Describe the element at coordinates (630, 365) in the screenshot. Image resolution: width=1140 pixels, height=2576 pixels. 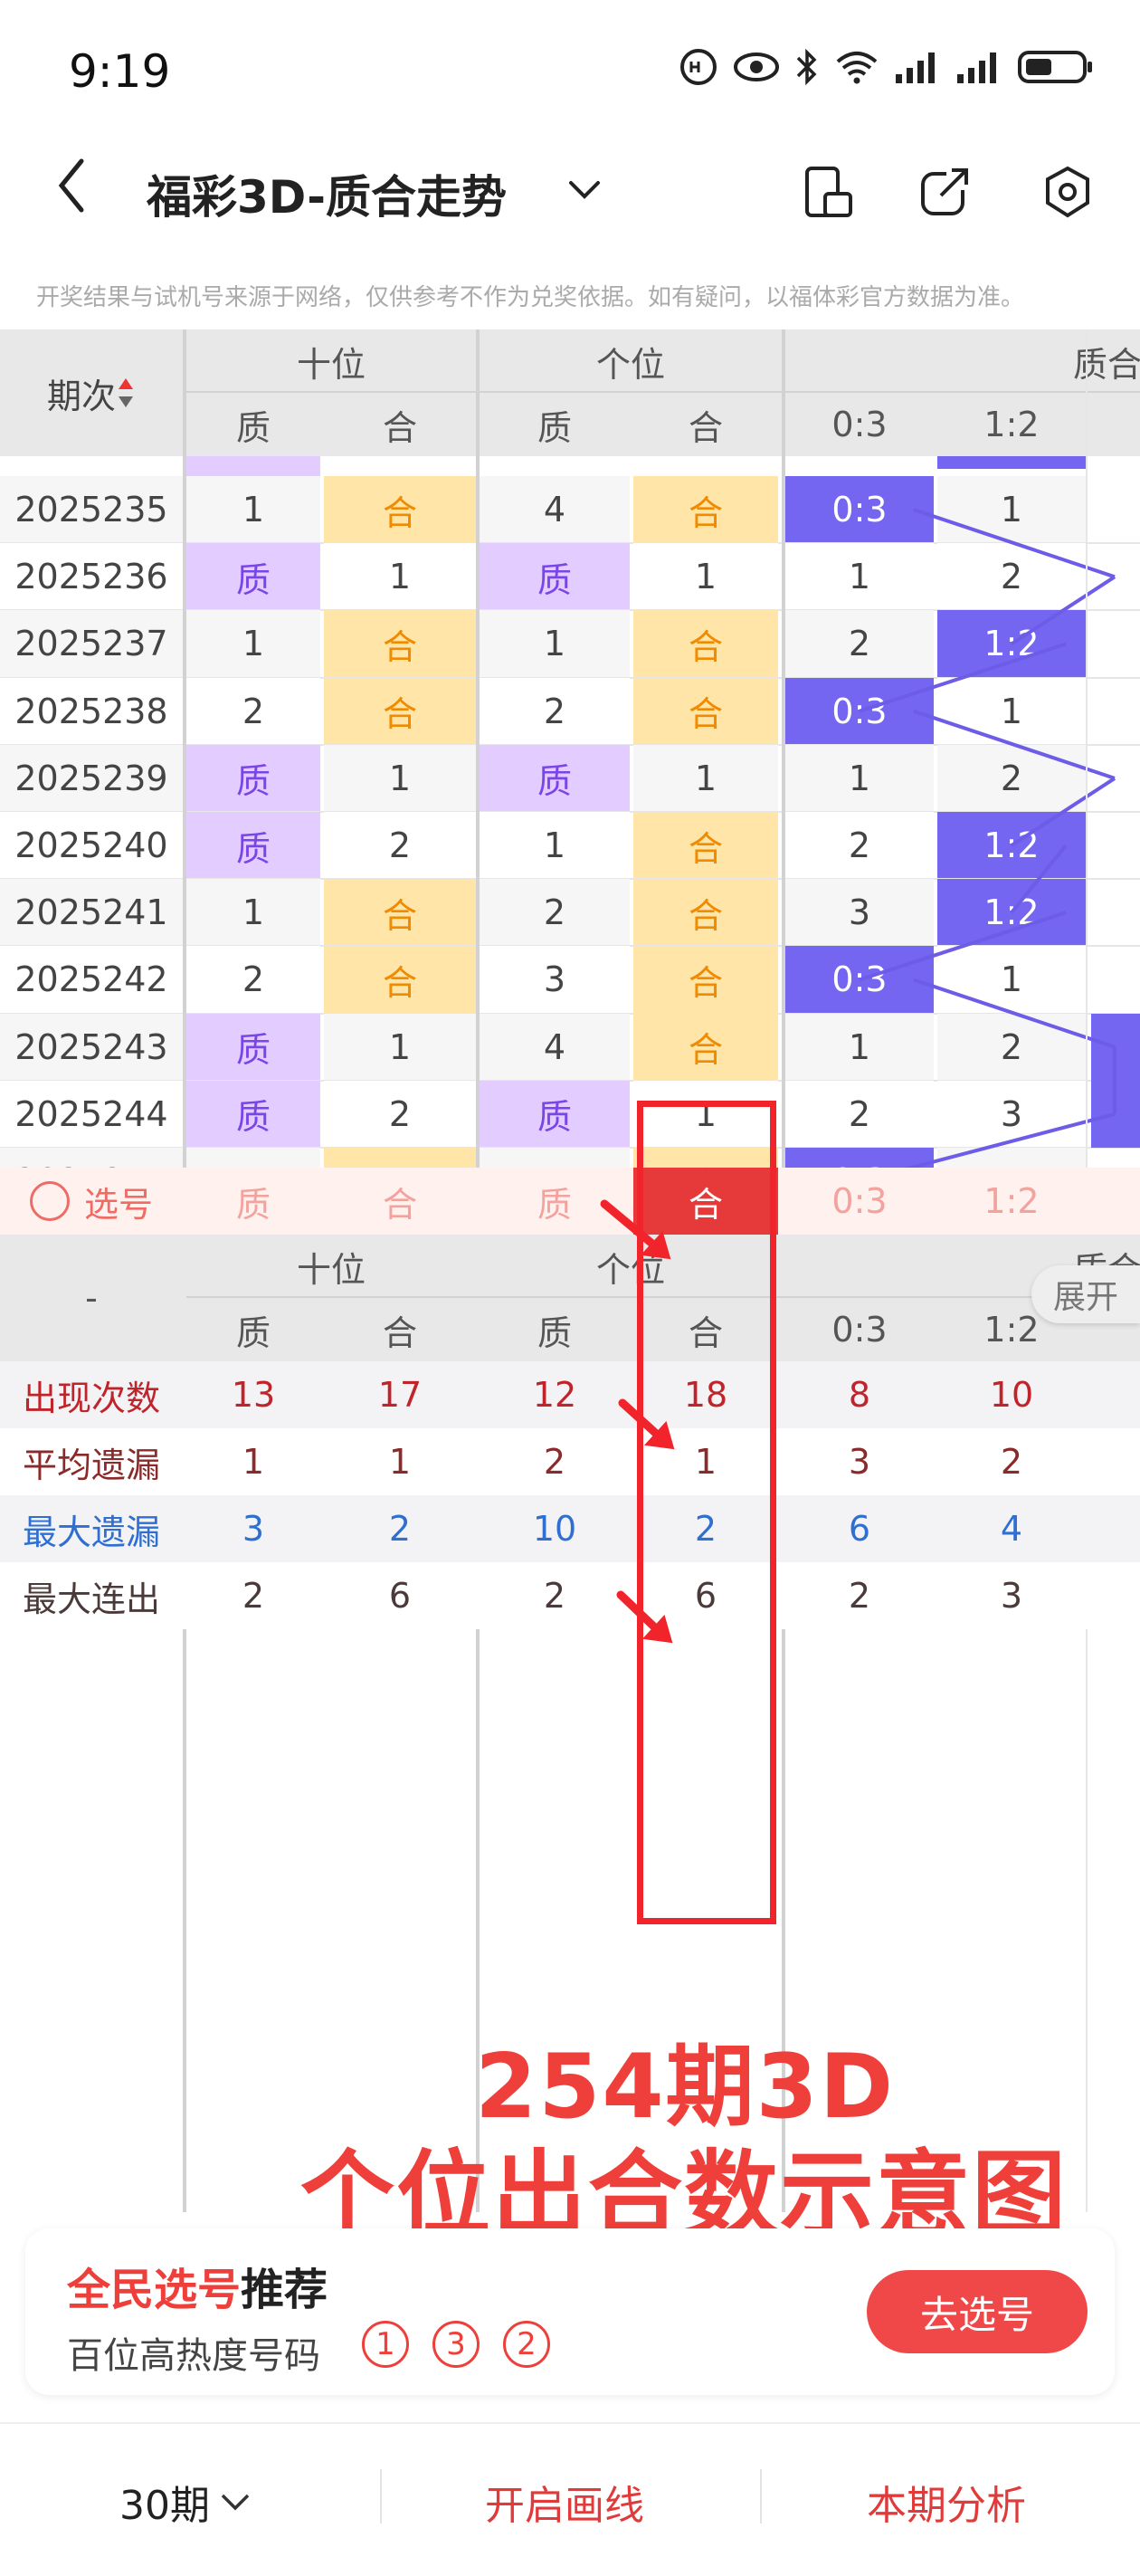
I see `group-header-units: 个位` at that location.